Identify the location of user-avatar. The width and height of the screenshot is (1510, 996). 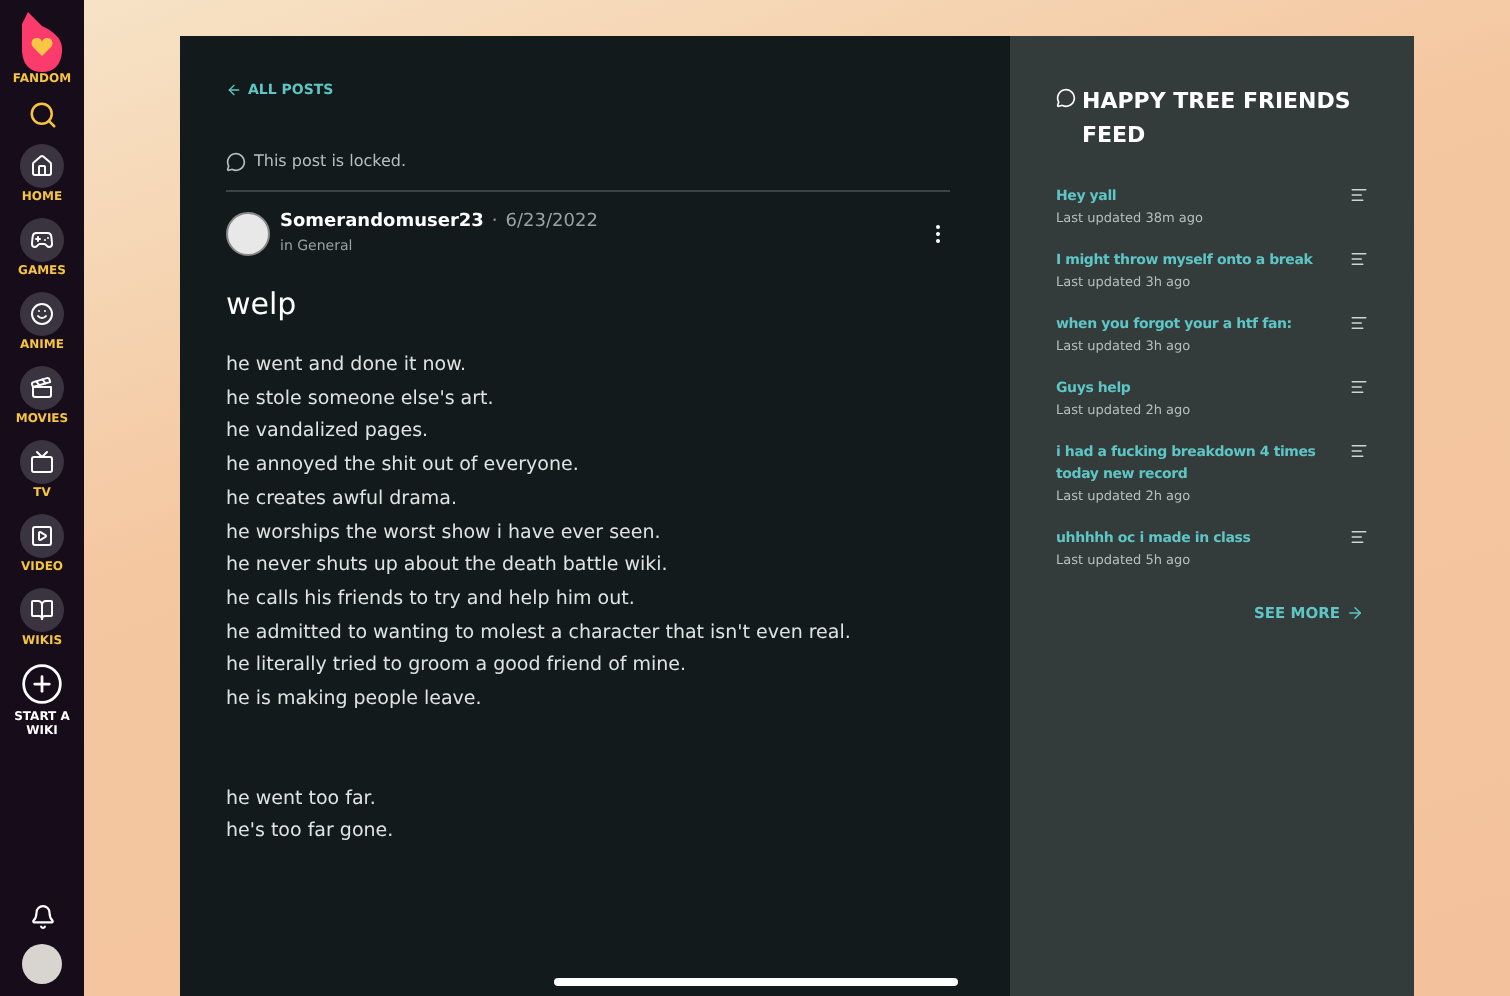
(42, 964).